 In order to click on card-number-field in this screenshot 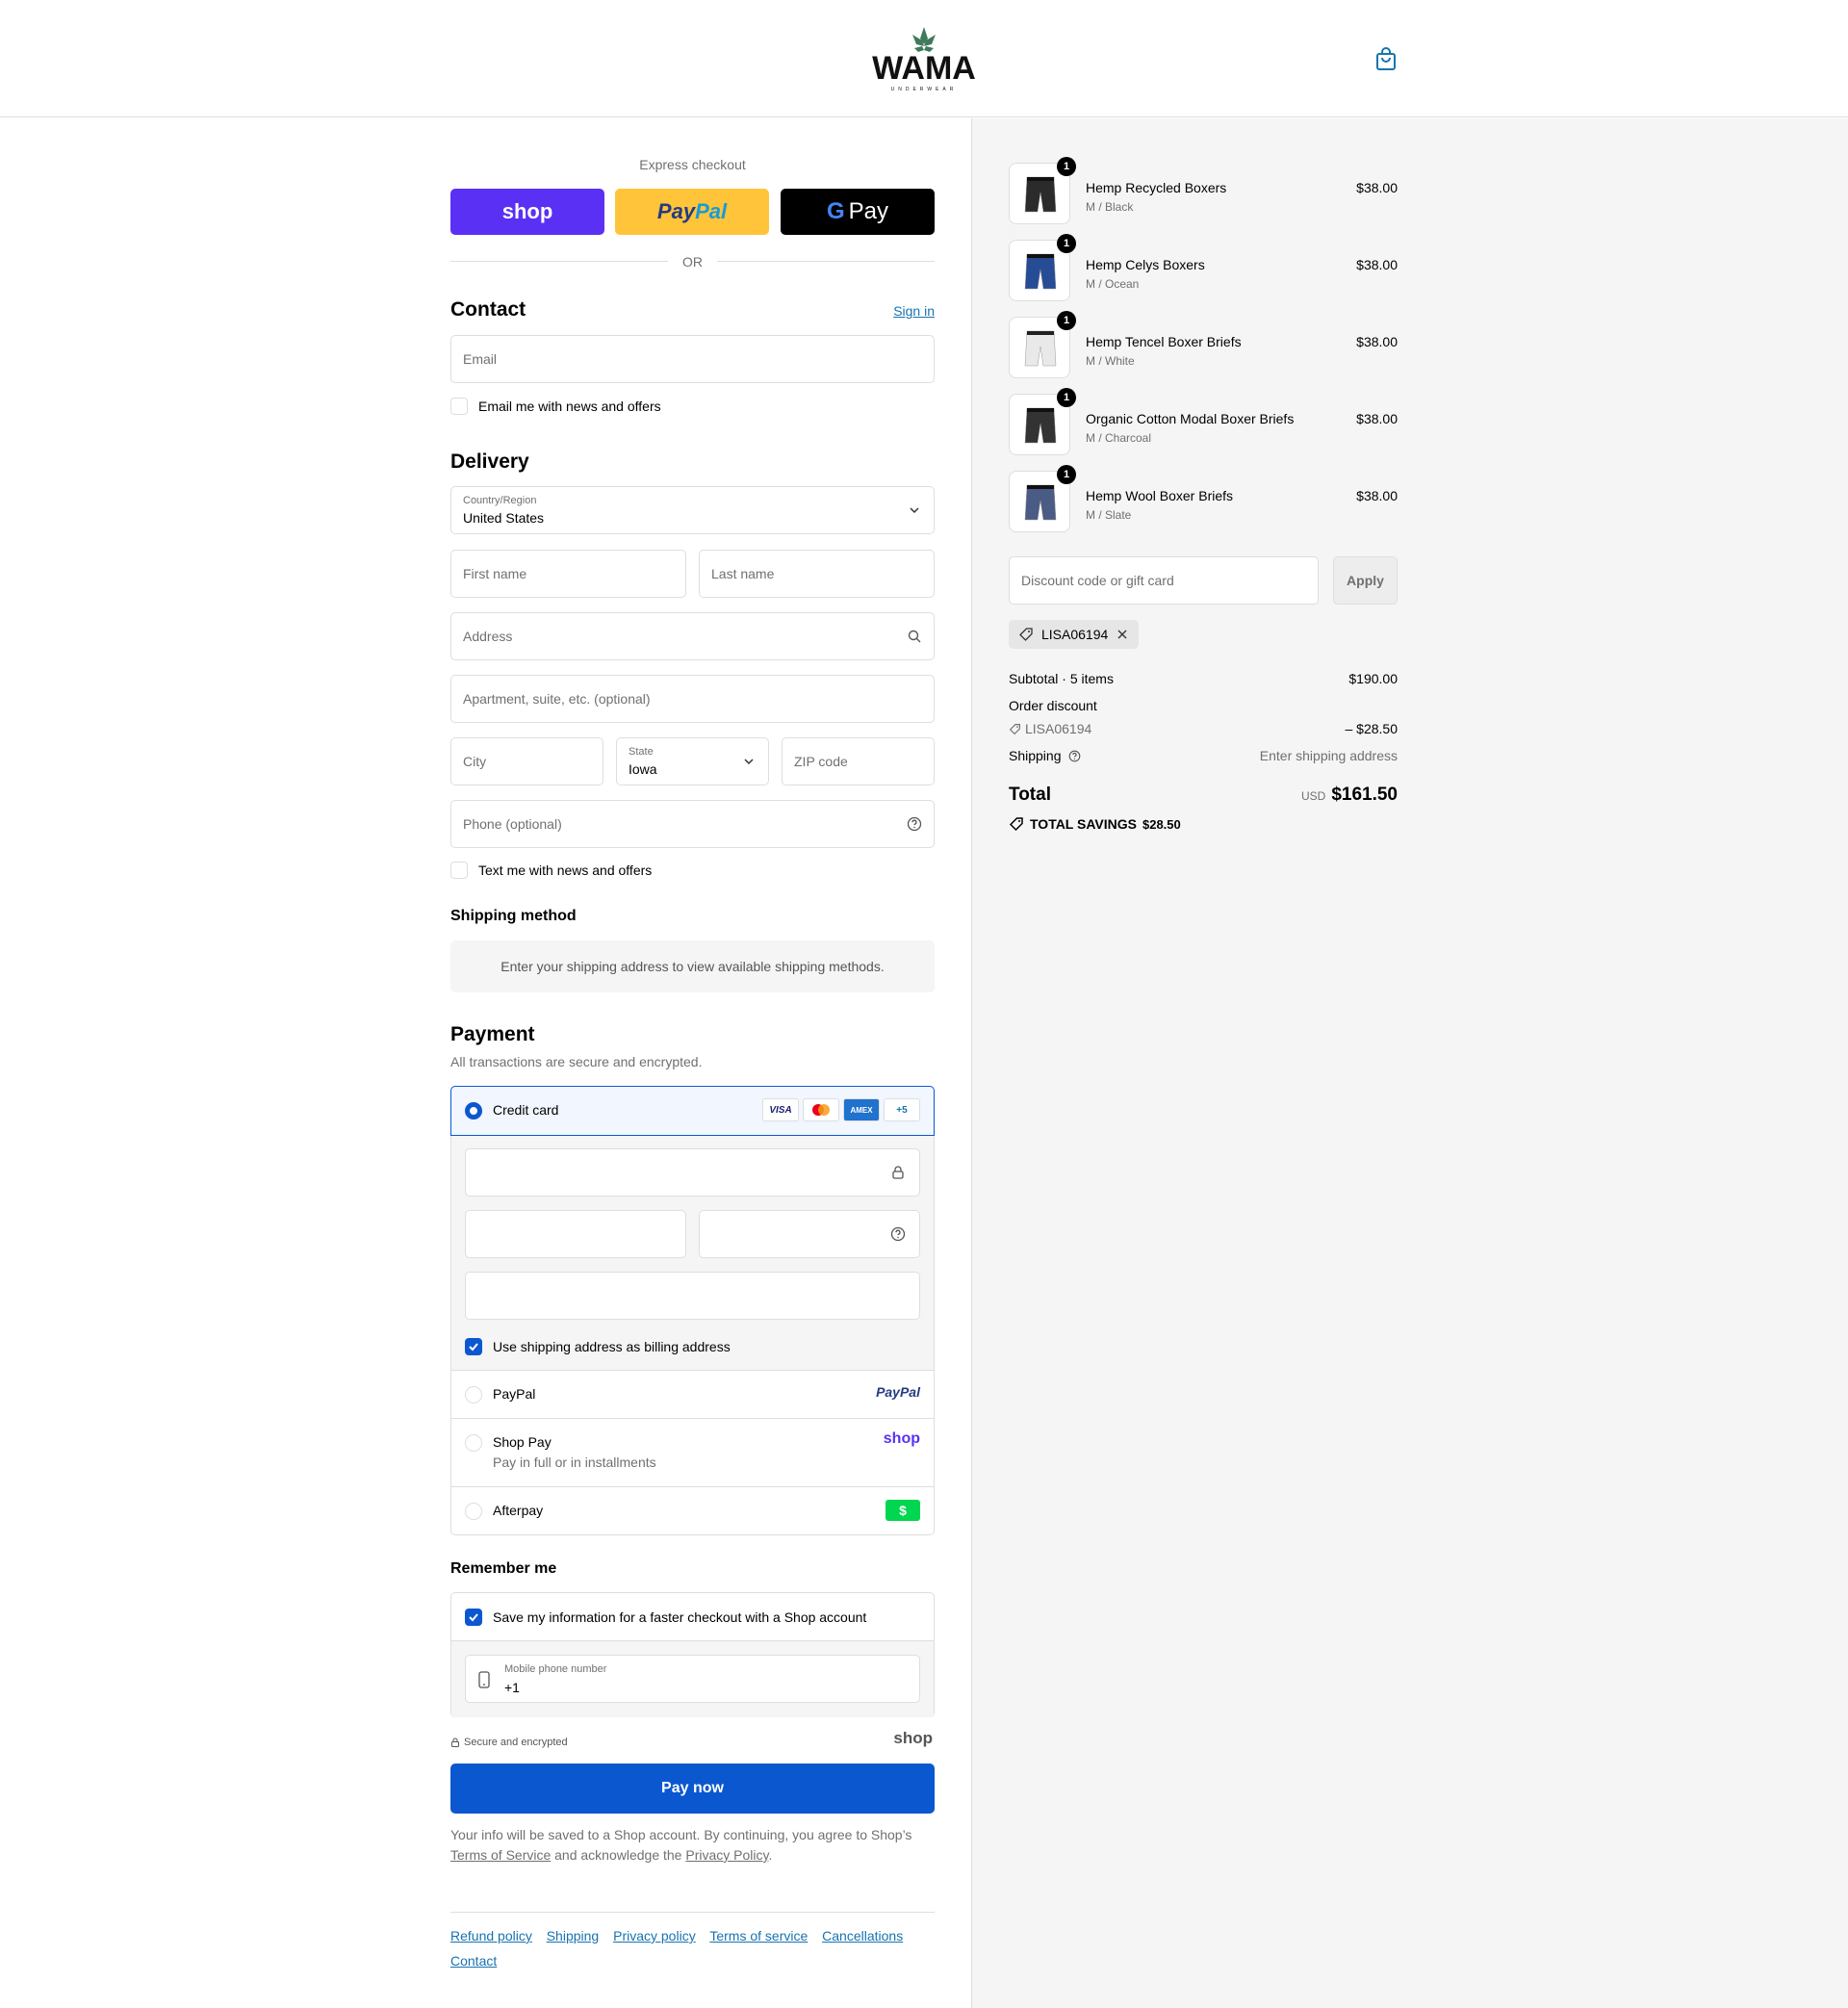, I will do `click(692, 1172)`.